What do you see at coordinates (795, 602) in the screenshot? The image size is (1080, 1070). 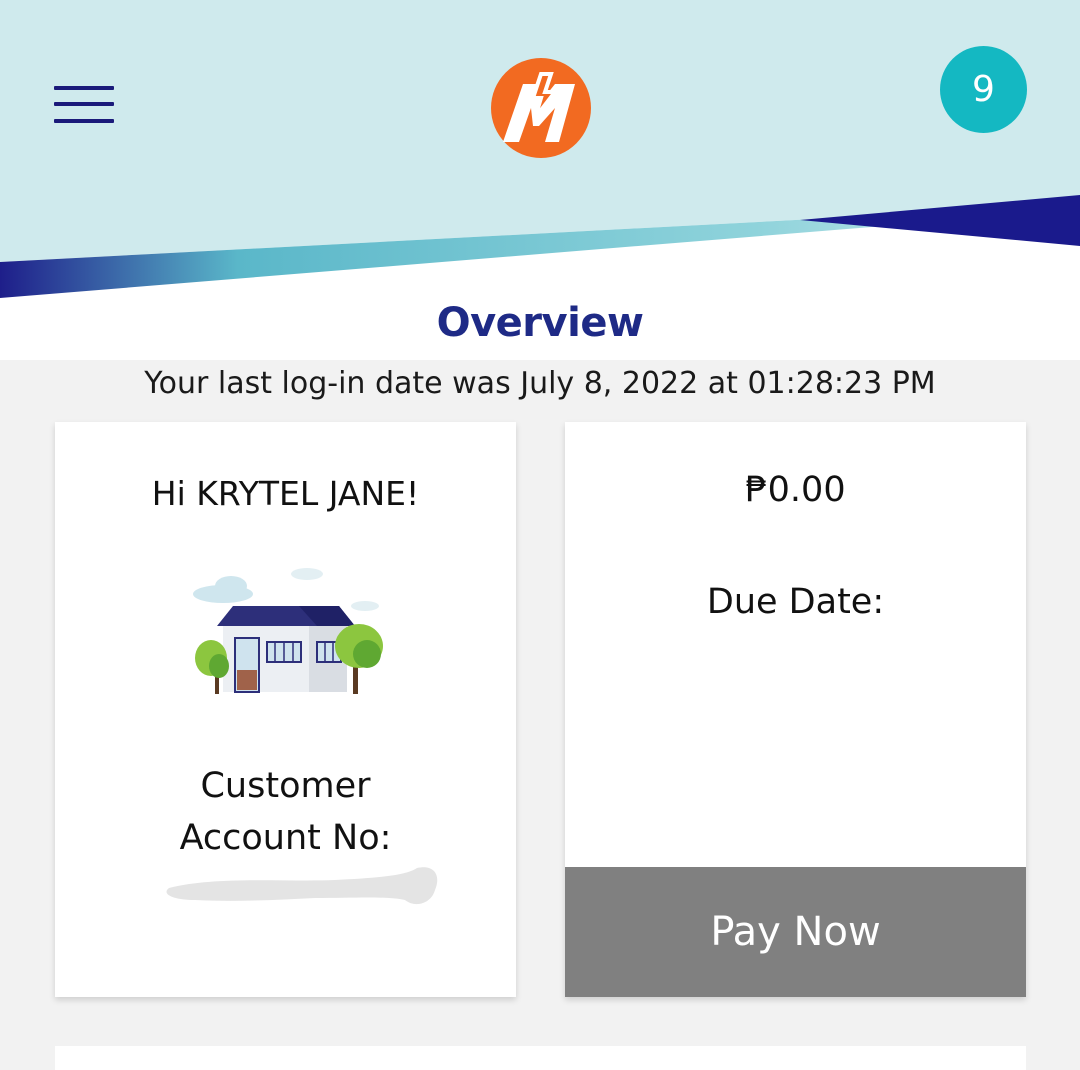 I see `due-date-label: Due Date:` at bounding box center [795, 602].